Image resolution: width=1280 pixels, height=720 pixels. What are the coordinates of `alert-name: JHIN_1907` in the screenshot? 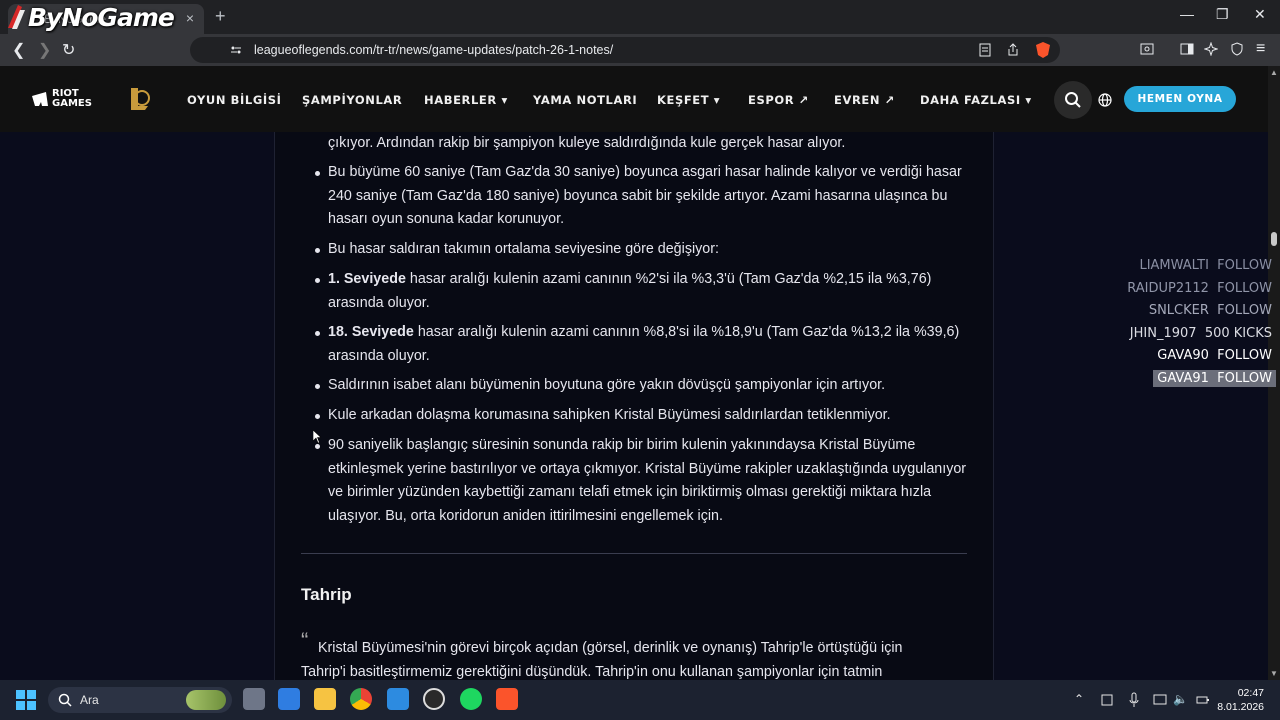 It's located at (1163, 333).